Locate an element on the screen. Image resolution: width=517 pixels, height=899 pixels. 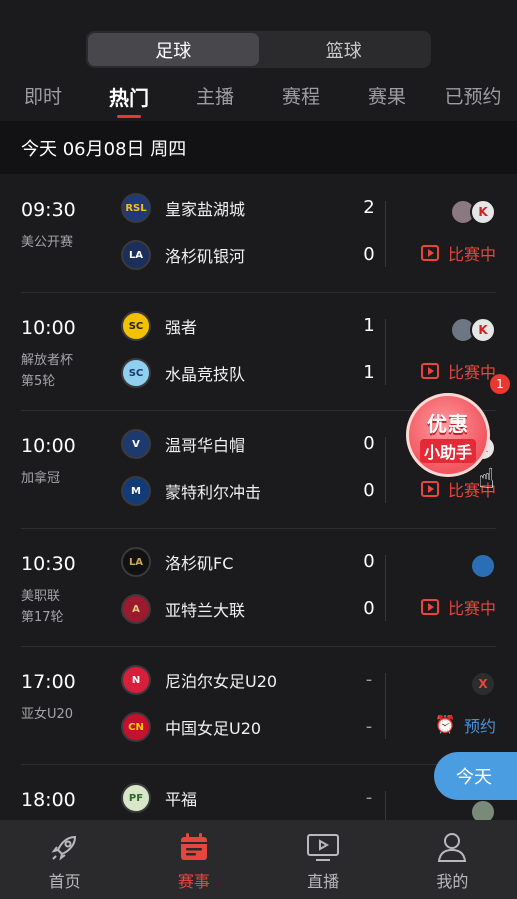
away-team: A 亚特兰大联 is located at coordinates (183, 609).